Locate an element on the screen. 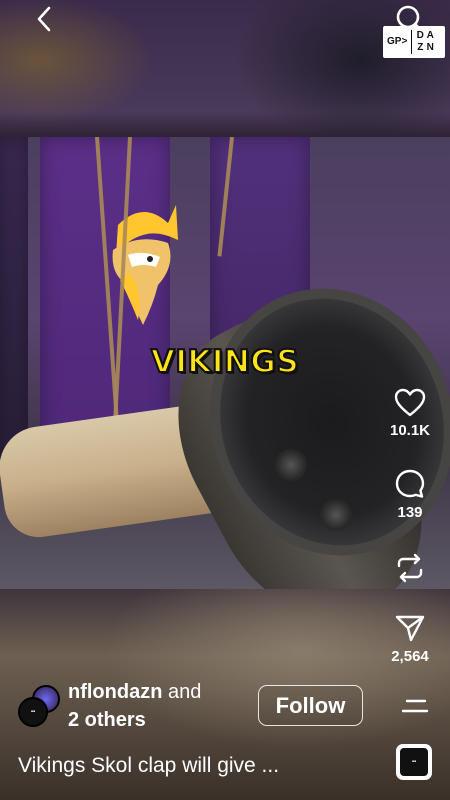  author-avatars: ▪▪ is located at coordinates (40, 707).